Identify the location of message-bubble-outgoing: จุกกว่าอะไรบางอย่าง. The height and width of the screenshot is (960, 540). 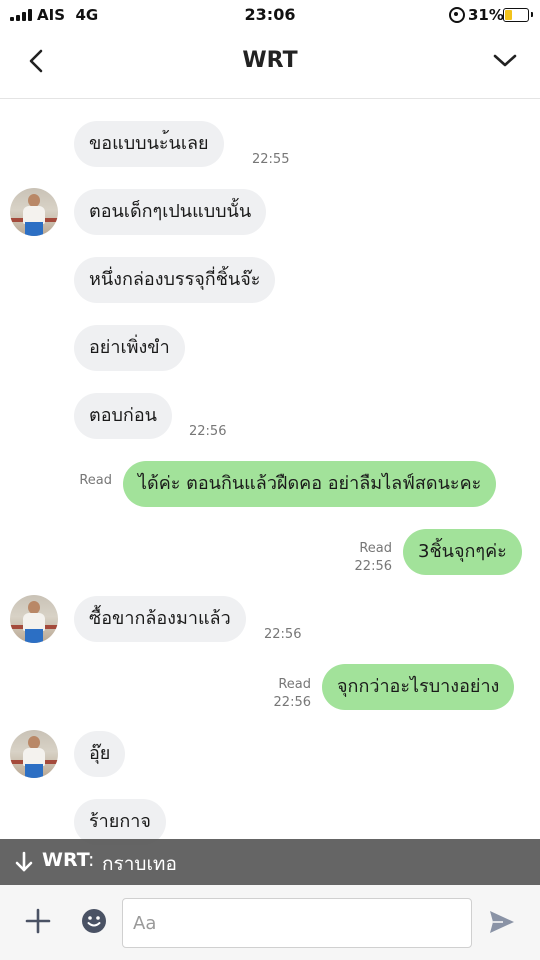
(418, 687).